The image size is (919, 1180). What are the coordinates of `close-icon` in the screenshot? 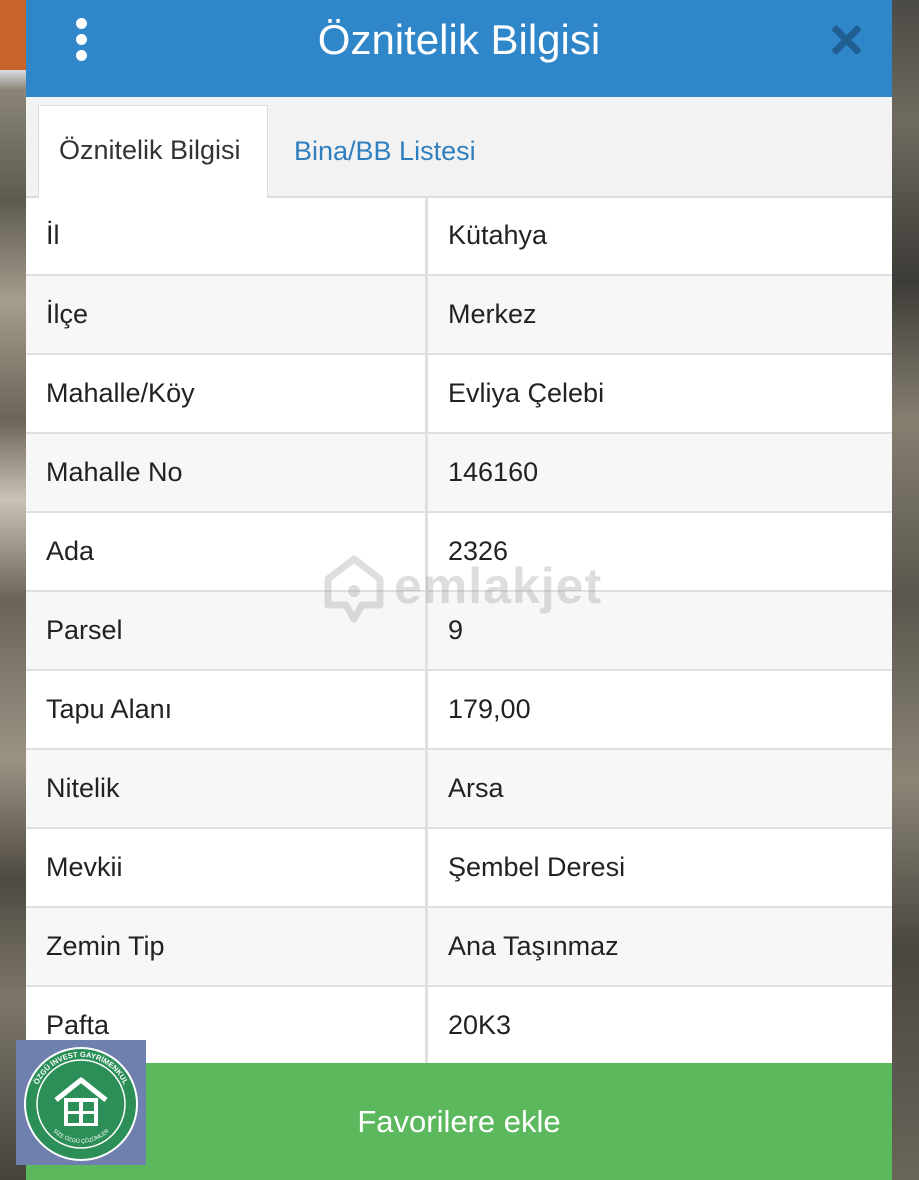 It's located at (846, 40).